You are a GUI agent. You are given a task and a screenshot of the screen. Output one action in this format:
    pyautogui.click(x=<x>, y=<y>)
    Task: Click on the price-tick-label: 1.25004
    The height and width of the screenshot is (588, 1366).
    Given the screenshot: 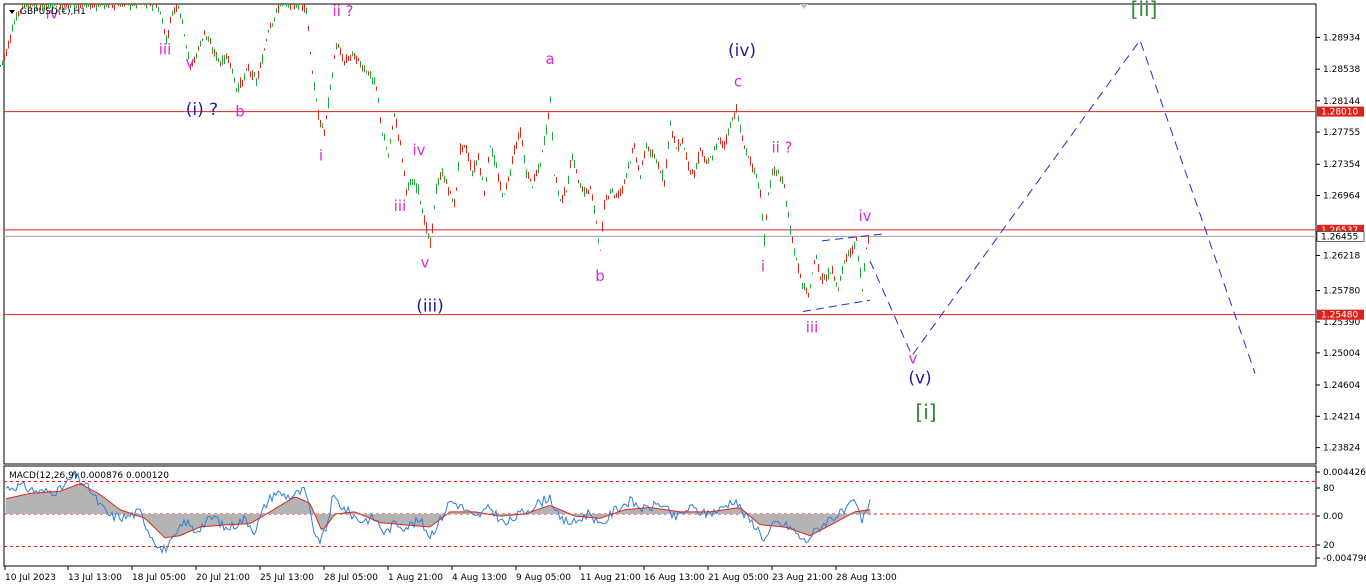 What is the action you would take?
    pyautogui.click(x=1341, y=354)
    